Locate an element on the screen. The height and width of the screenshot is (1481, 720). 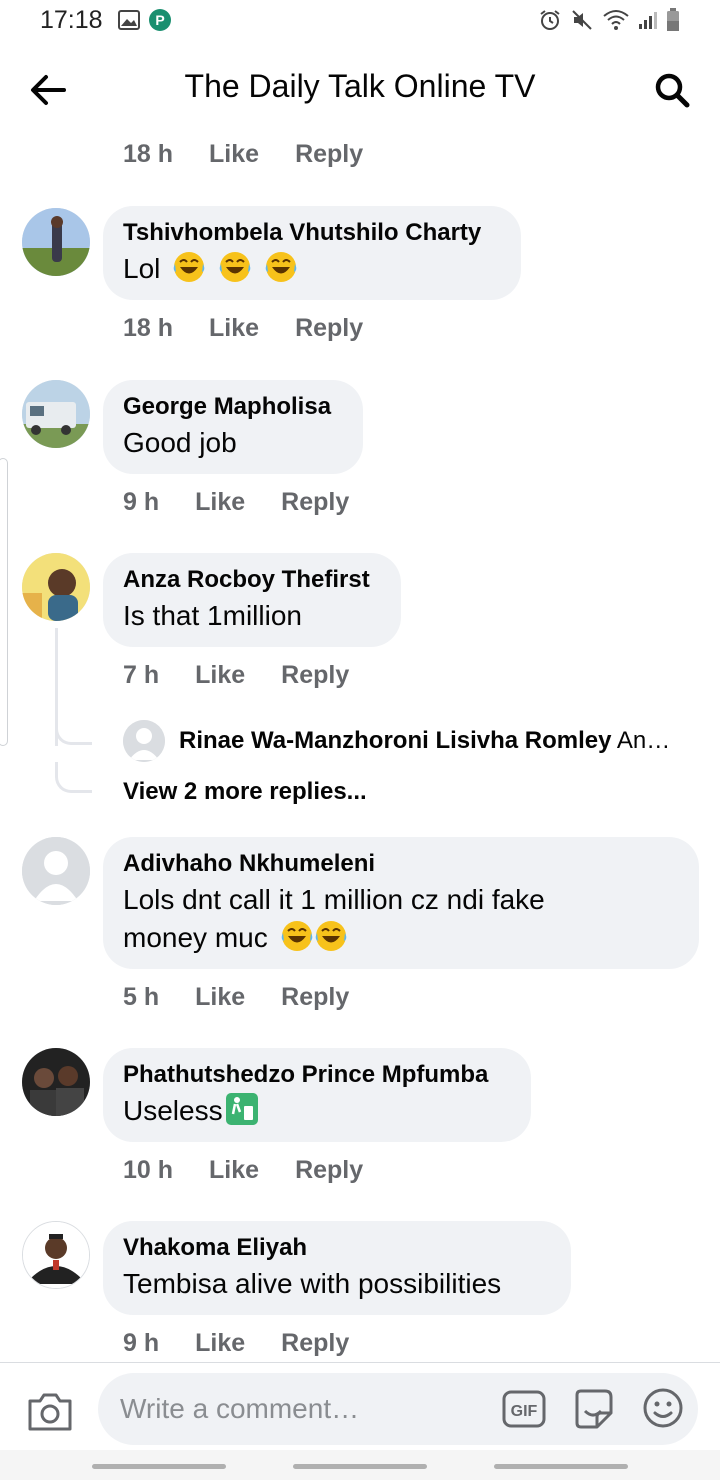
reply-author: Rinae Wa-Manzhoroni Lisivha Romley is located at coordinates (395, 740).